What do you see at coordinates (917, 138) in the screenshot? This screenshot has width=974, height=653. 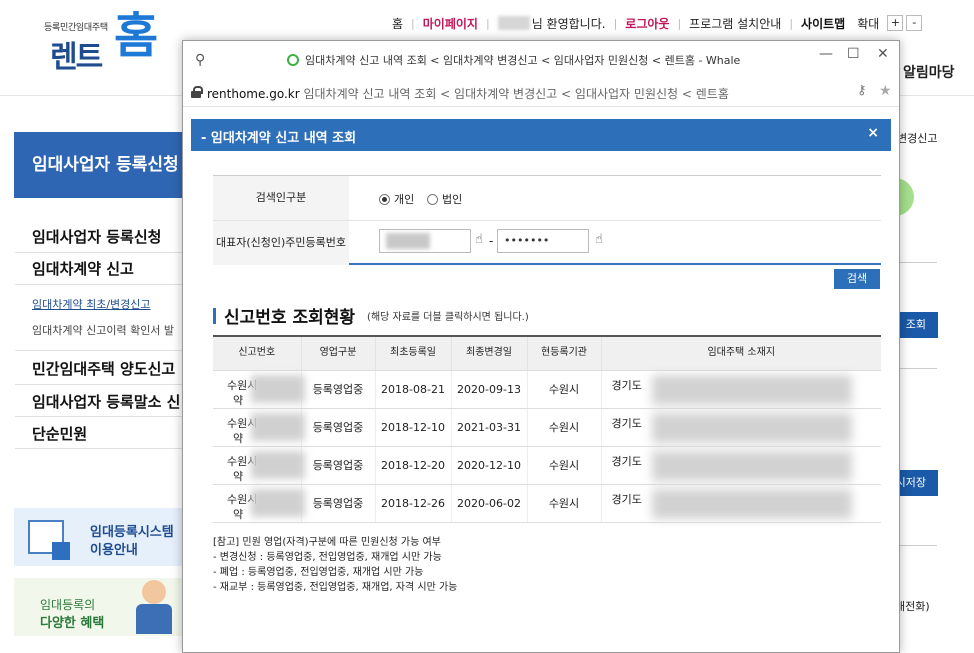 I see `breadcrumb-tail: 변경신고` at bounding box center [917, 138].